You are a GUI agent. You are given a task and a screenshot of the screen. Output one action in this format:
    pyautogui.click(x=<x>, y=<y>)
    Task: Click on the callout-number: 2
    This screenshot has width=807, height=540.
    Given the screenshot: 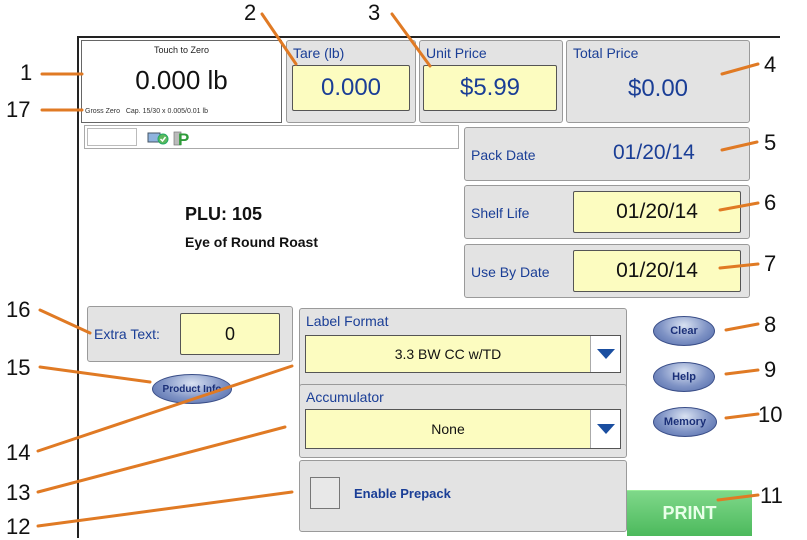 What is the action you would take?
    pyautogui.click(x=250, y=12)
    